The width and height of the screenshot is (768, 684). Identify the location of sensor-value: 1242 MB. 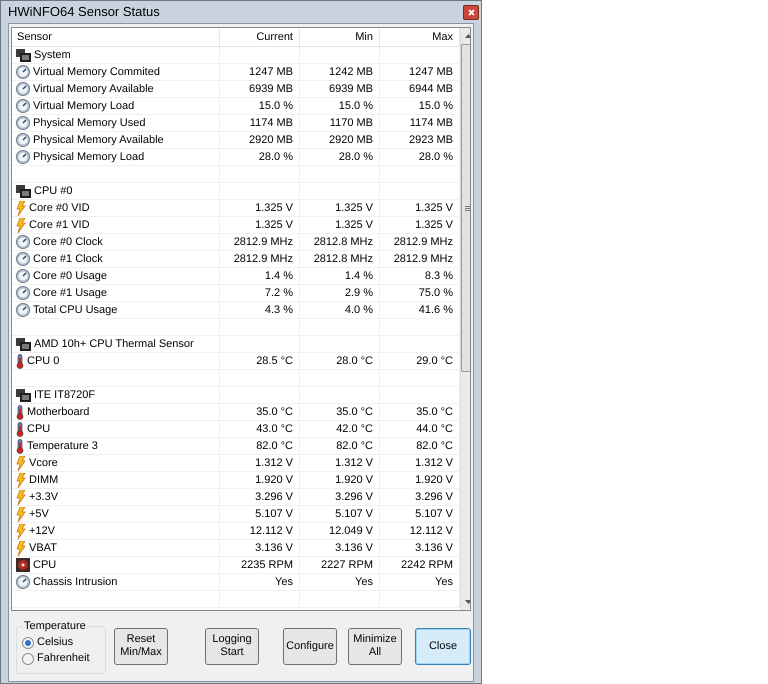
(350, 72).